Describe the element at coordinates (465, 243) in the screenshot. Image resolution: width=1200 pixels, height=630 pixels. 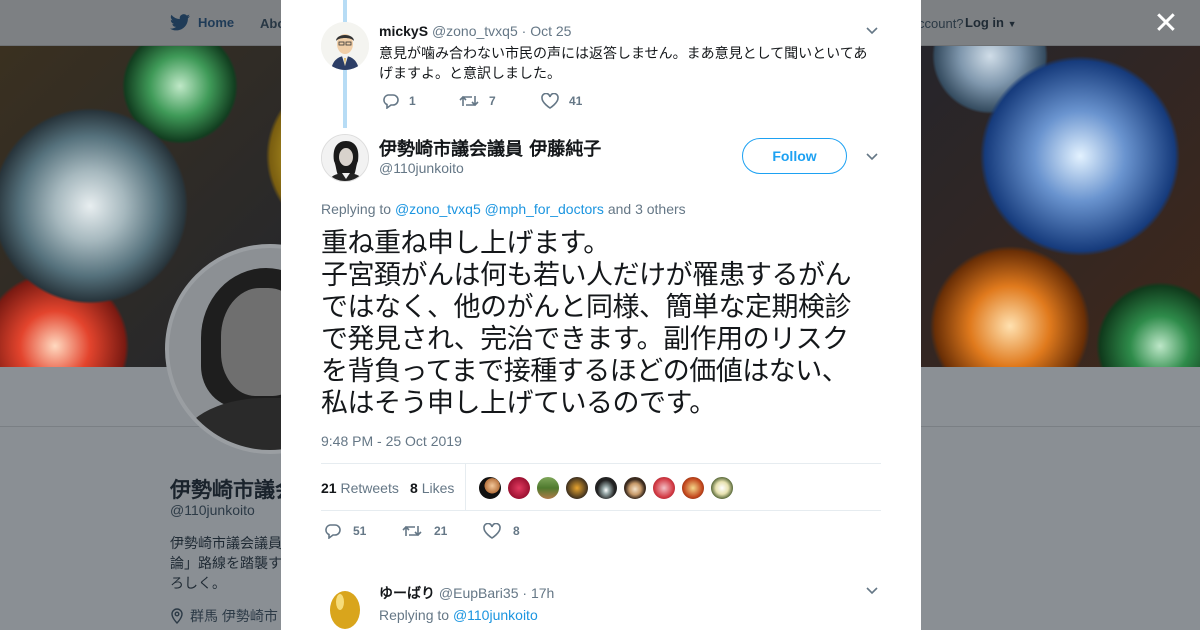
I see `tweet-text-line: 重ね重ね申し上げます。` at that location.